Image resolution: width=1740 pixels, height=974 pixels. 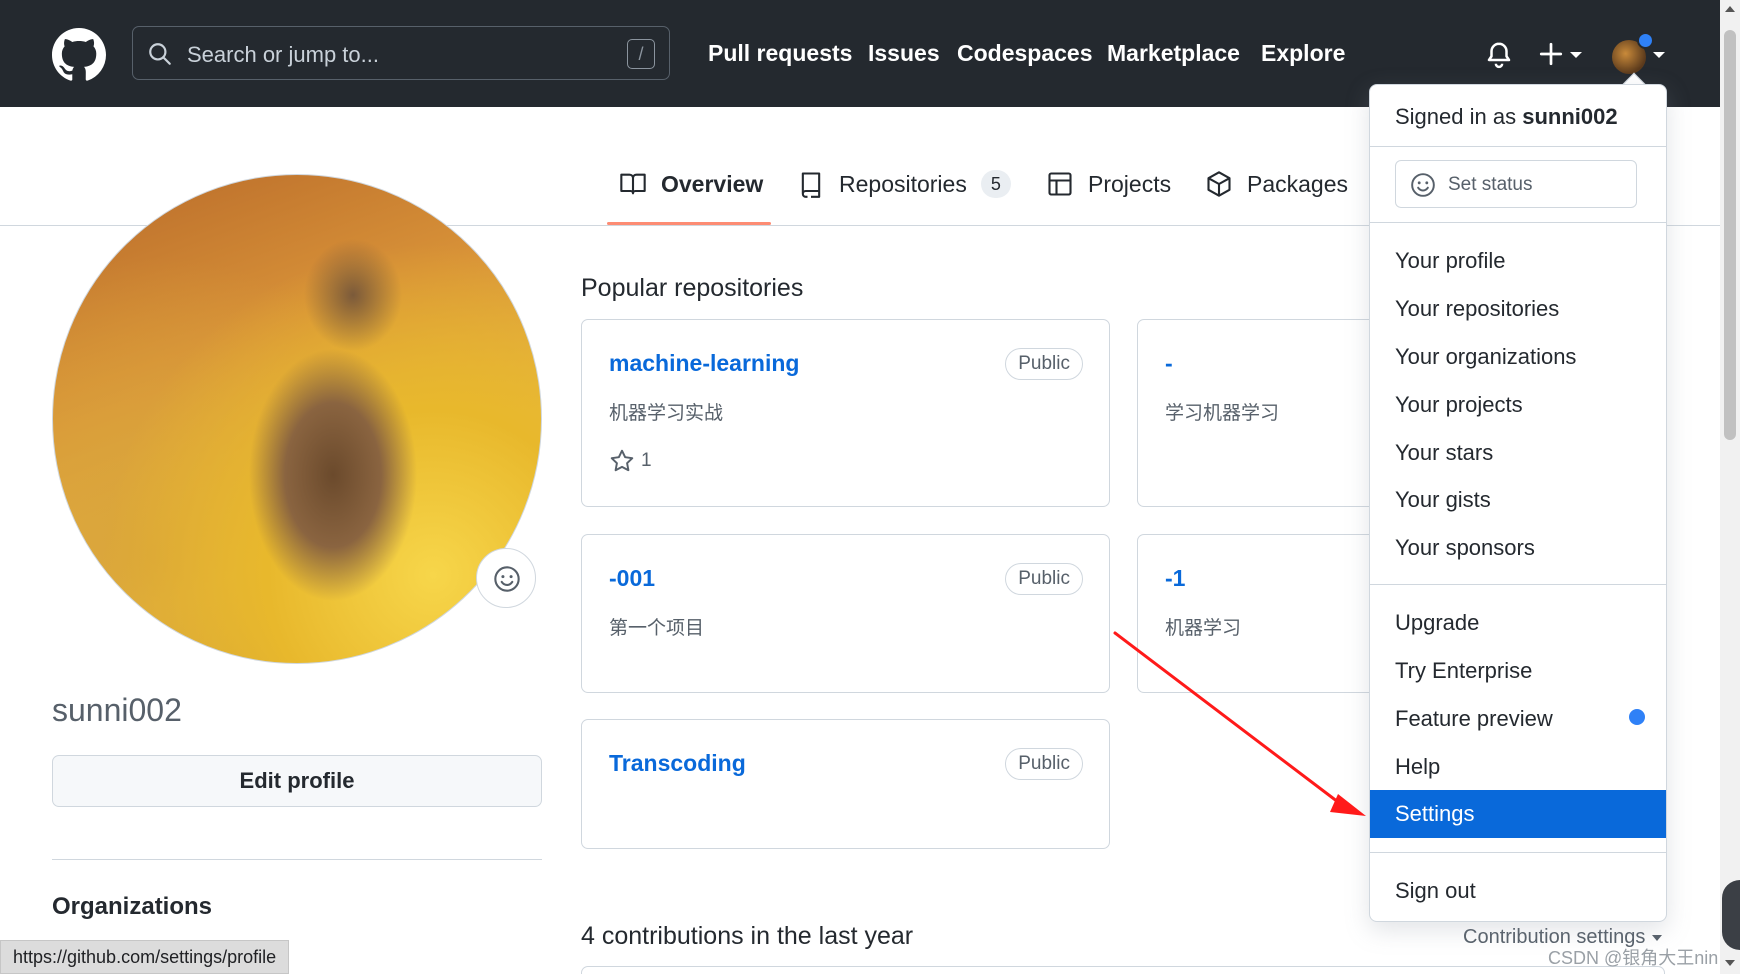 What do you see at coordinates (1730, 963) in the screenshot?
I see `scroll-down-arrow-icon` at bounding box center [1730, 963].